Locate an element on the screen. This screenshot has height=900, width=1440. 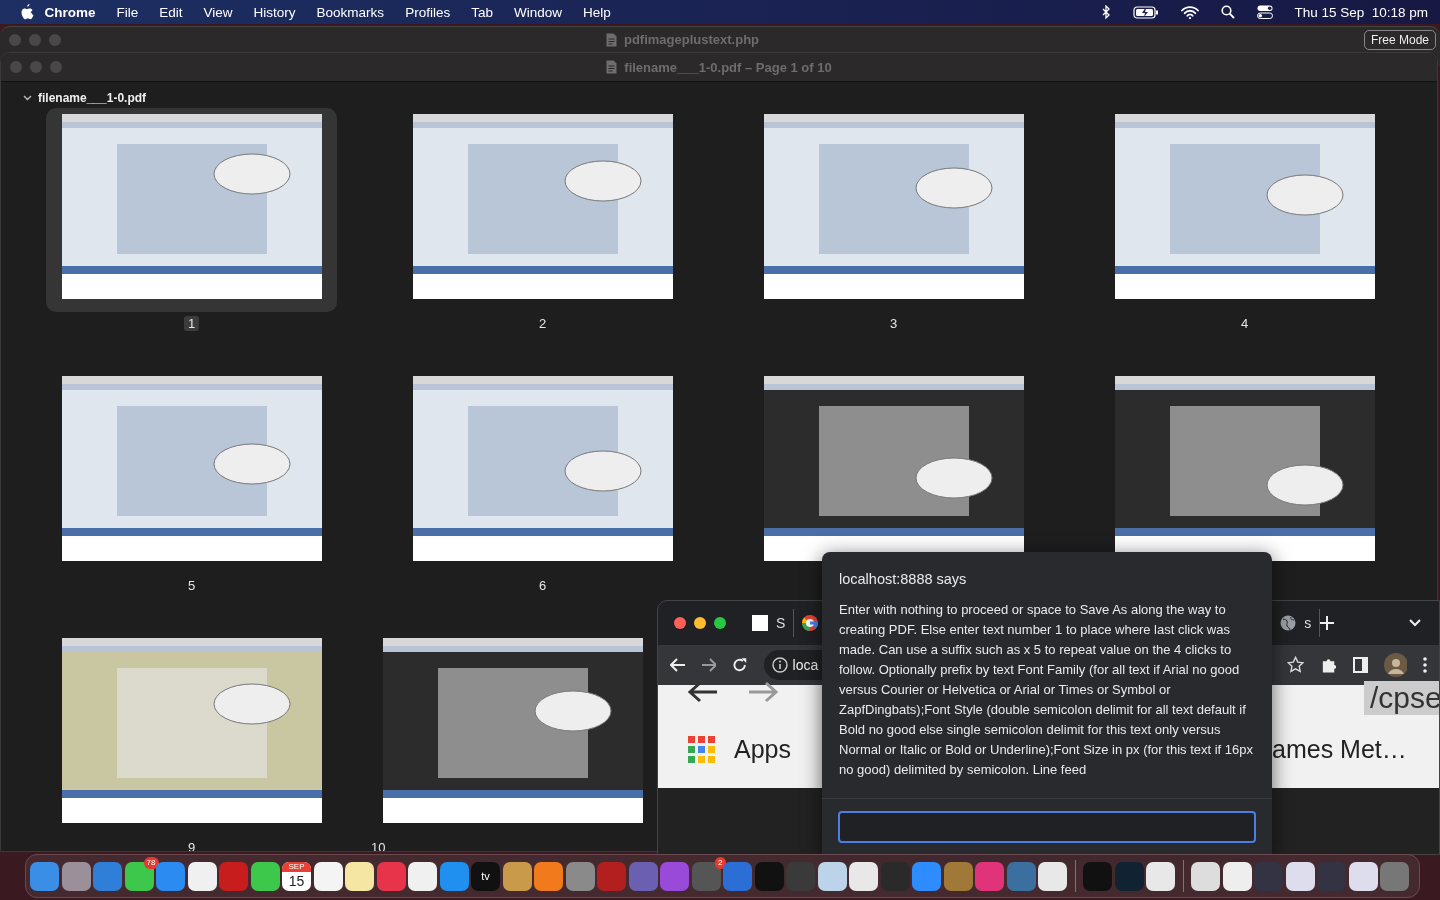
side-panel-icon is located at coordinates (1361, 665).